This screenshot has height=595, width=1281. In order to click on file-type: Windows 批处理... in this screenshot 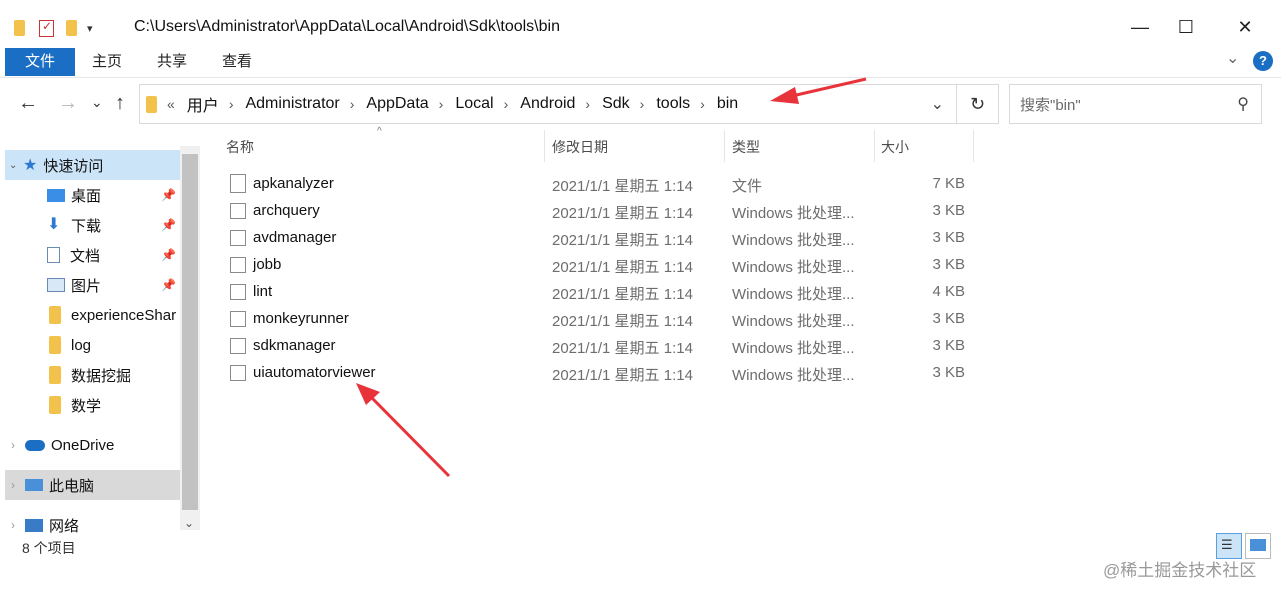, I will do `click(793, 213)`.